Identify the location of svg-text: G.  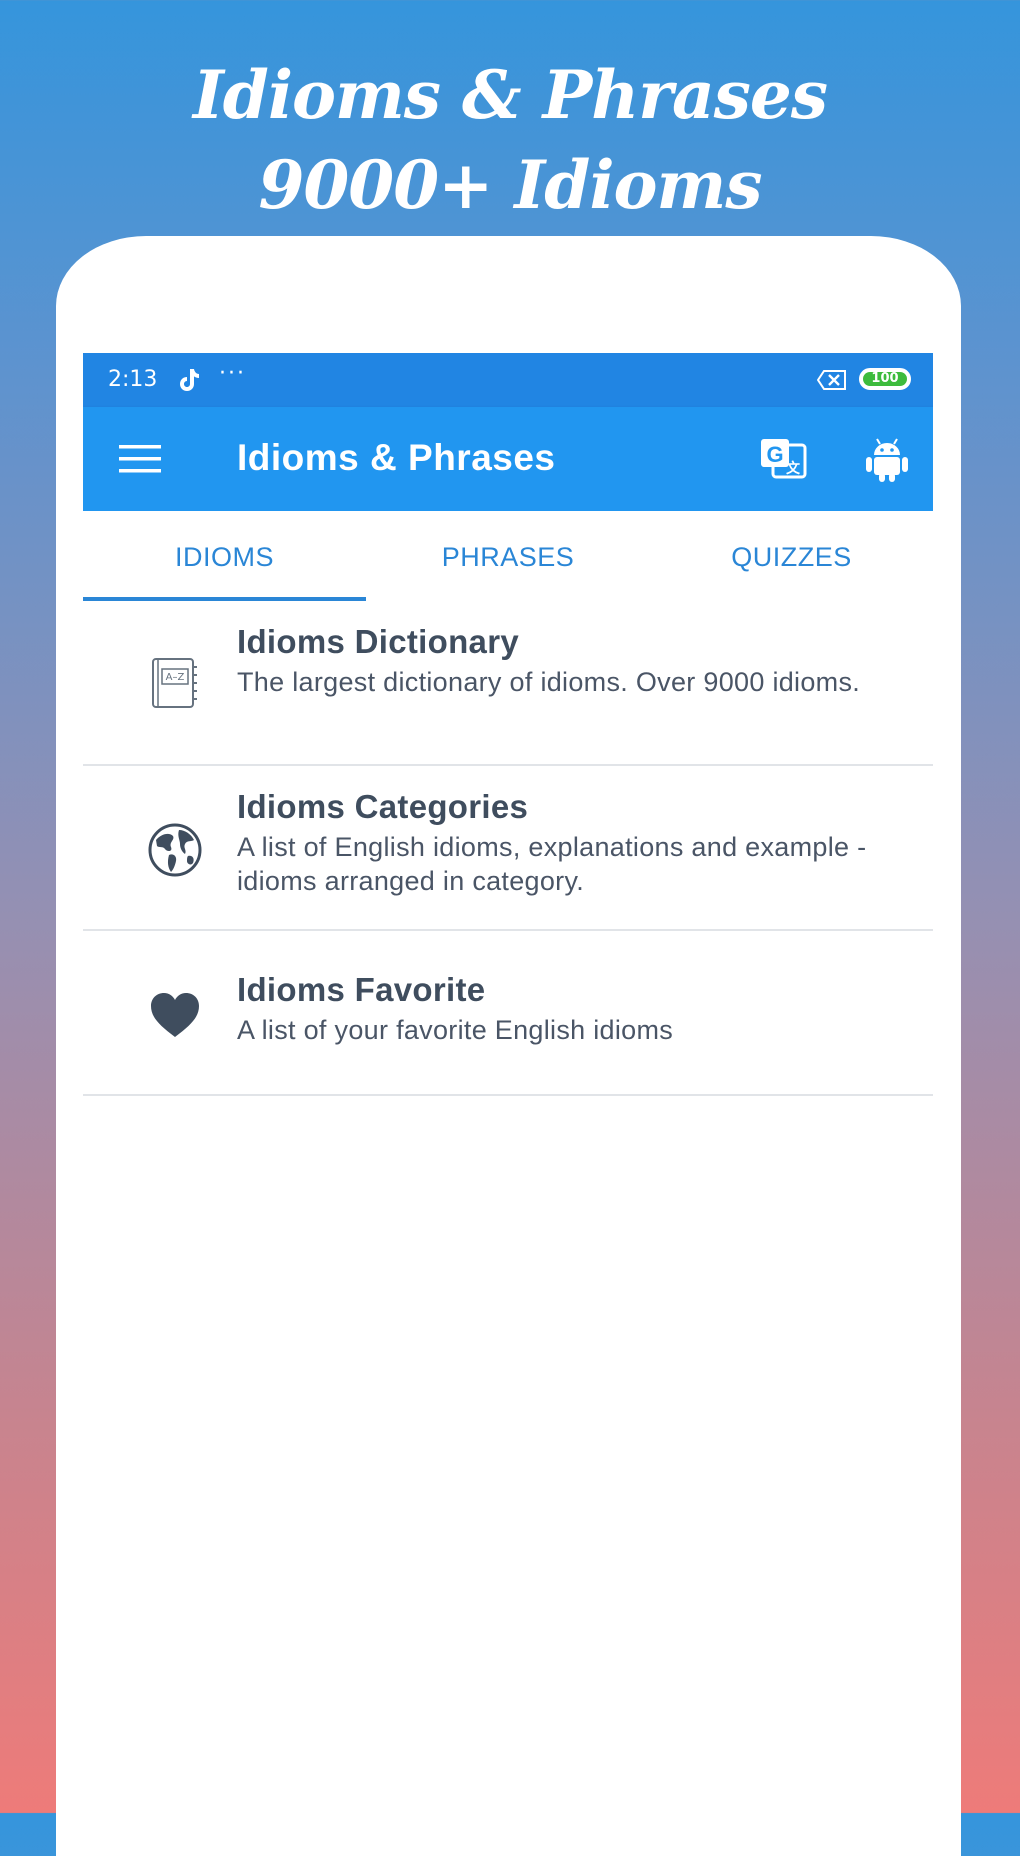
(774, 454).